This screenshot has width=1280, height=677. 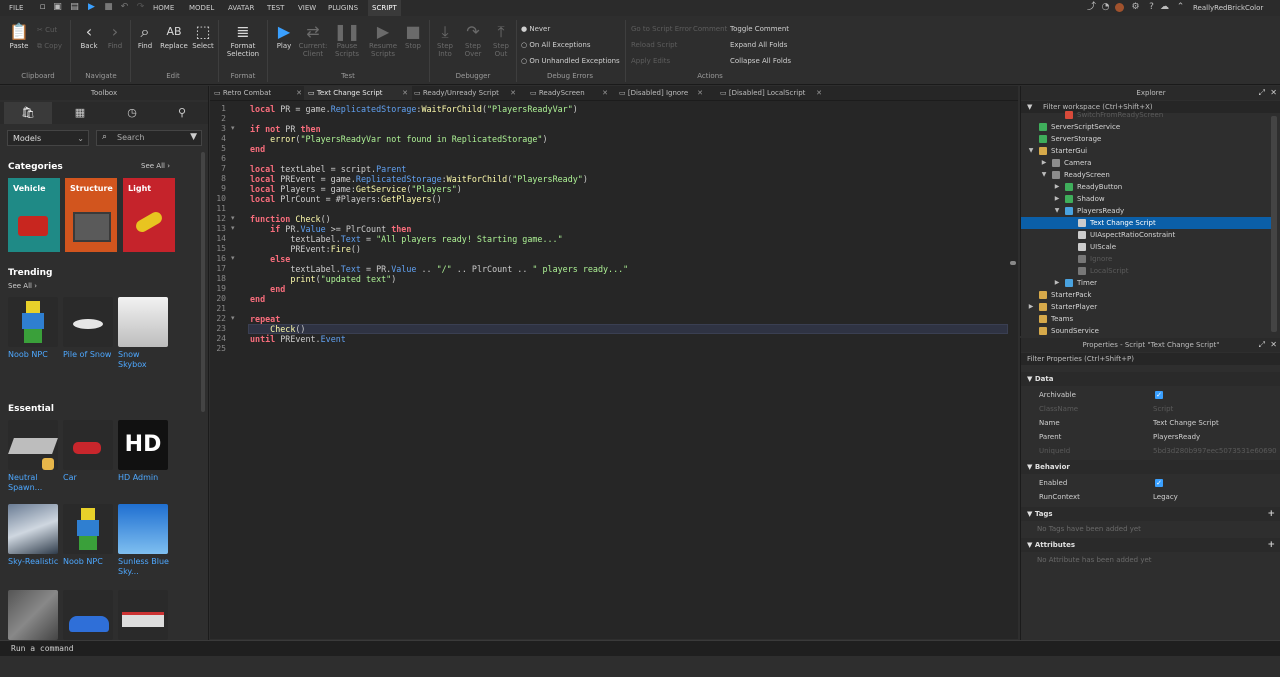 I want to click on explorer-item: ServerScriptService, so click(x=1146, y=127).